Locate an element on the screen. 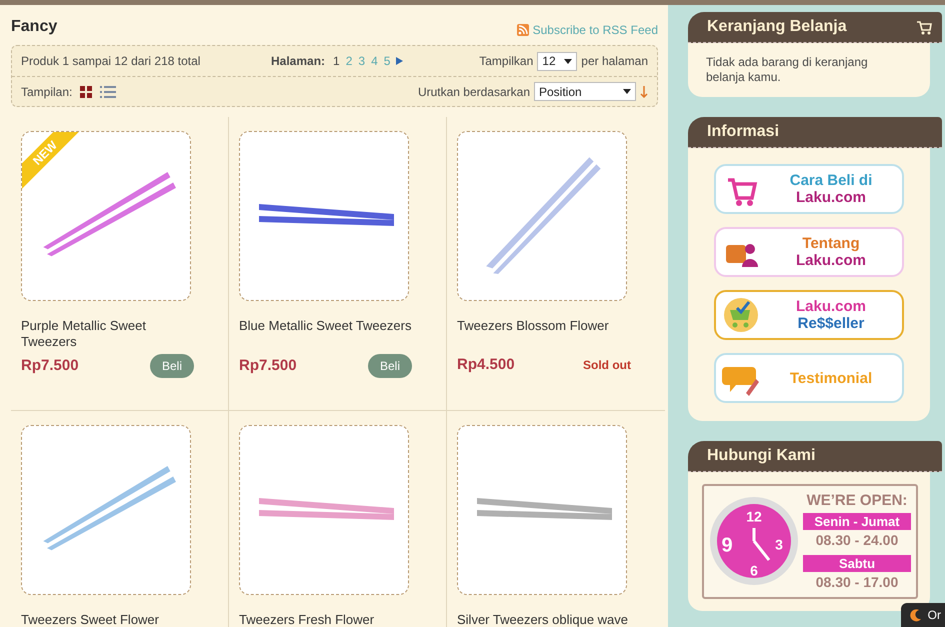 The height and width of the screenshot is (627, 945). info-banner: Laku.com Re$$eller is located at coordinates (809, 315).